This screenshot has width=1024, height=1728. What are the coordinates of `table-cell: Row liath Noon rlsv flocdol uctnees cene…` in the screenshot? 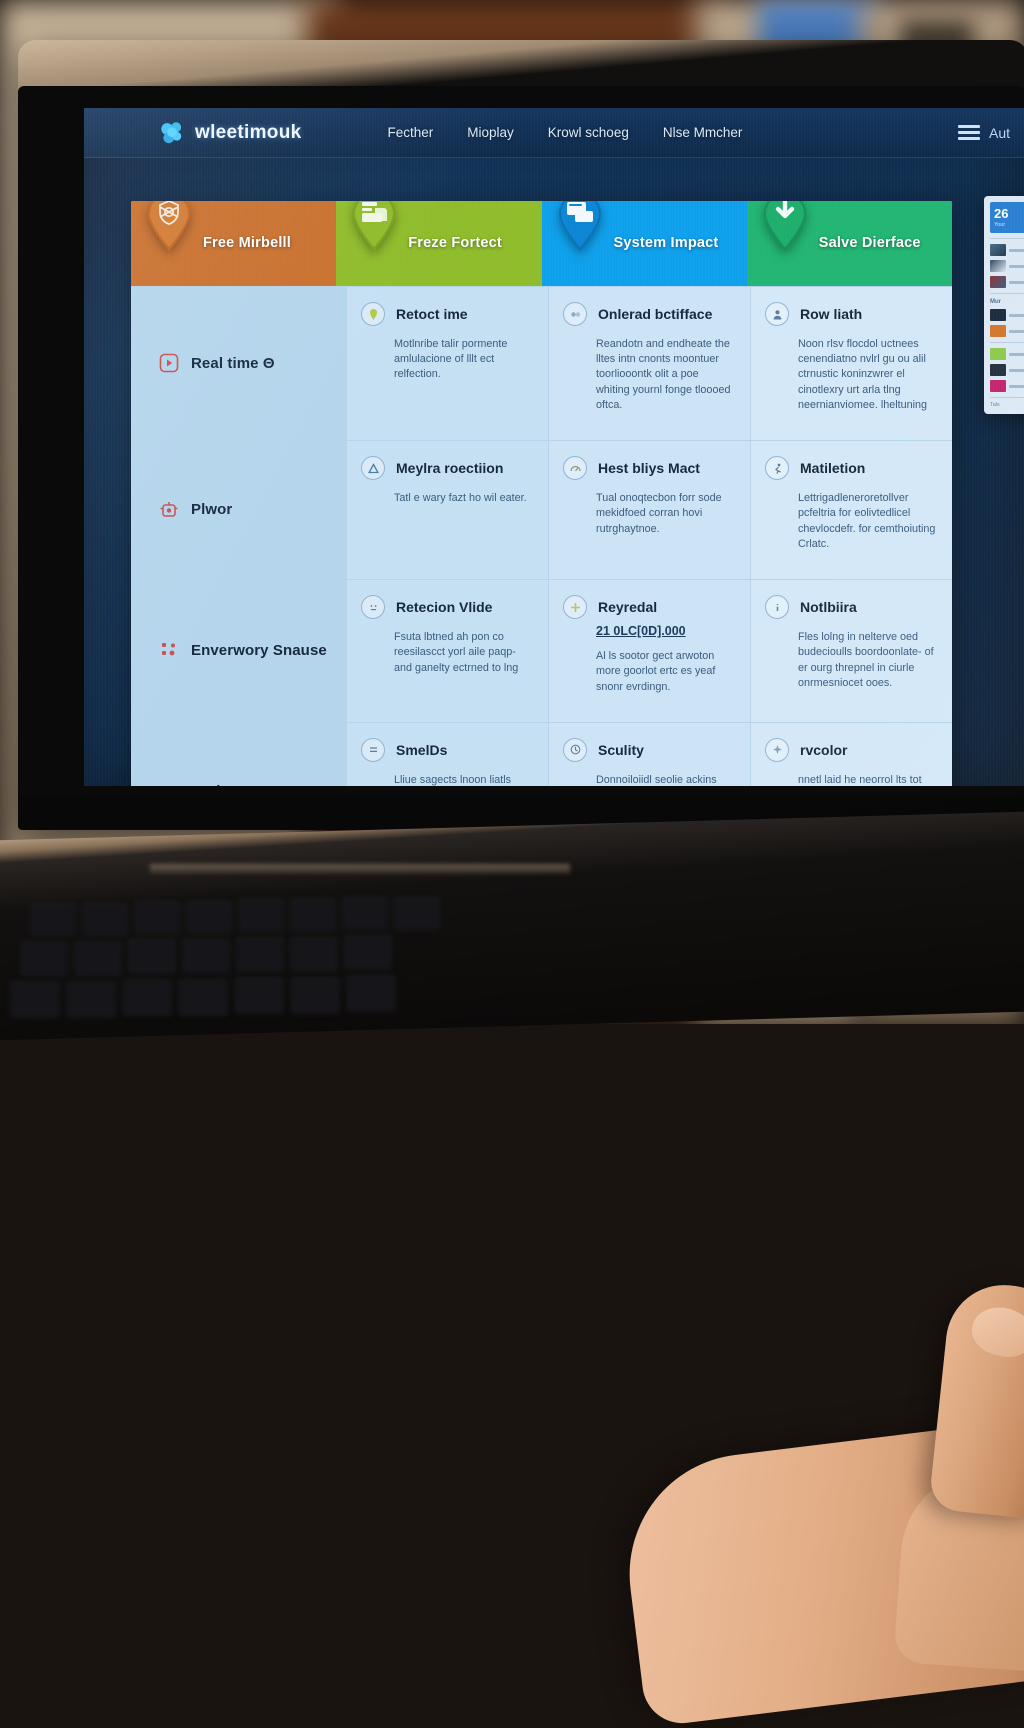 It's located at (851, 364).